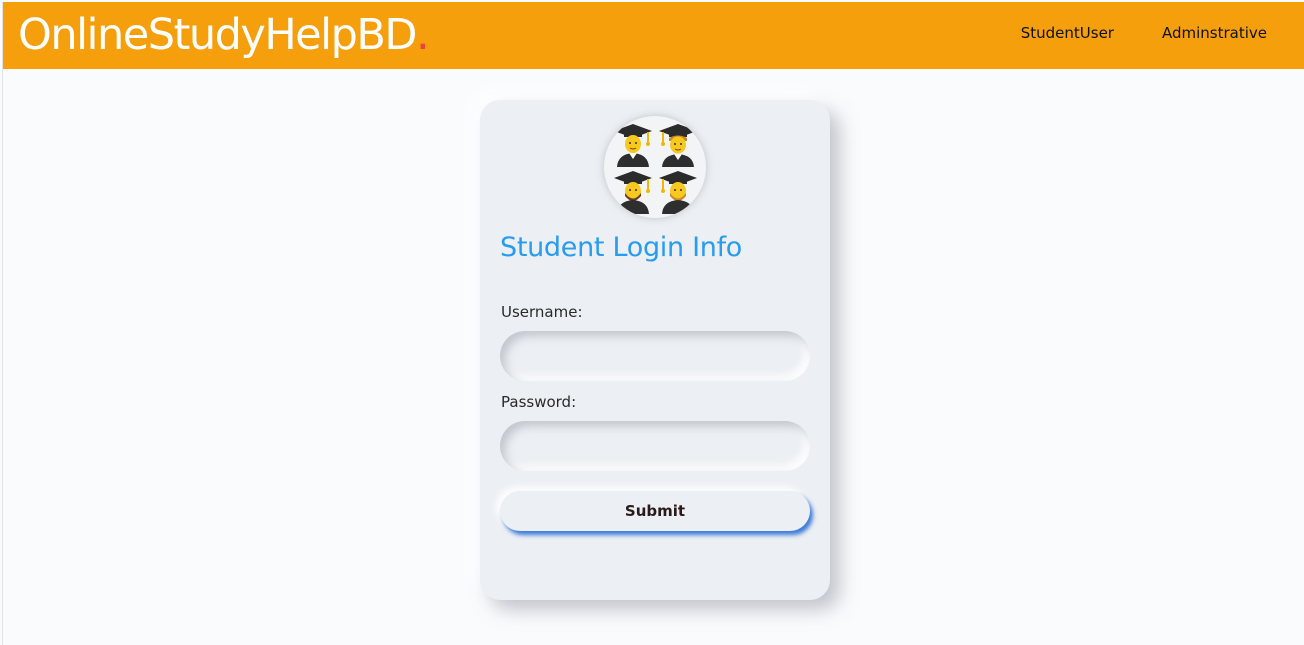  I want to click on nav-link-student-user: StudentUser, so click(1067, 33).